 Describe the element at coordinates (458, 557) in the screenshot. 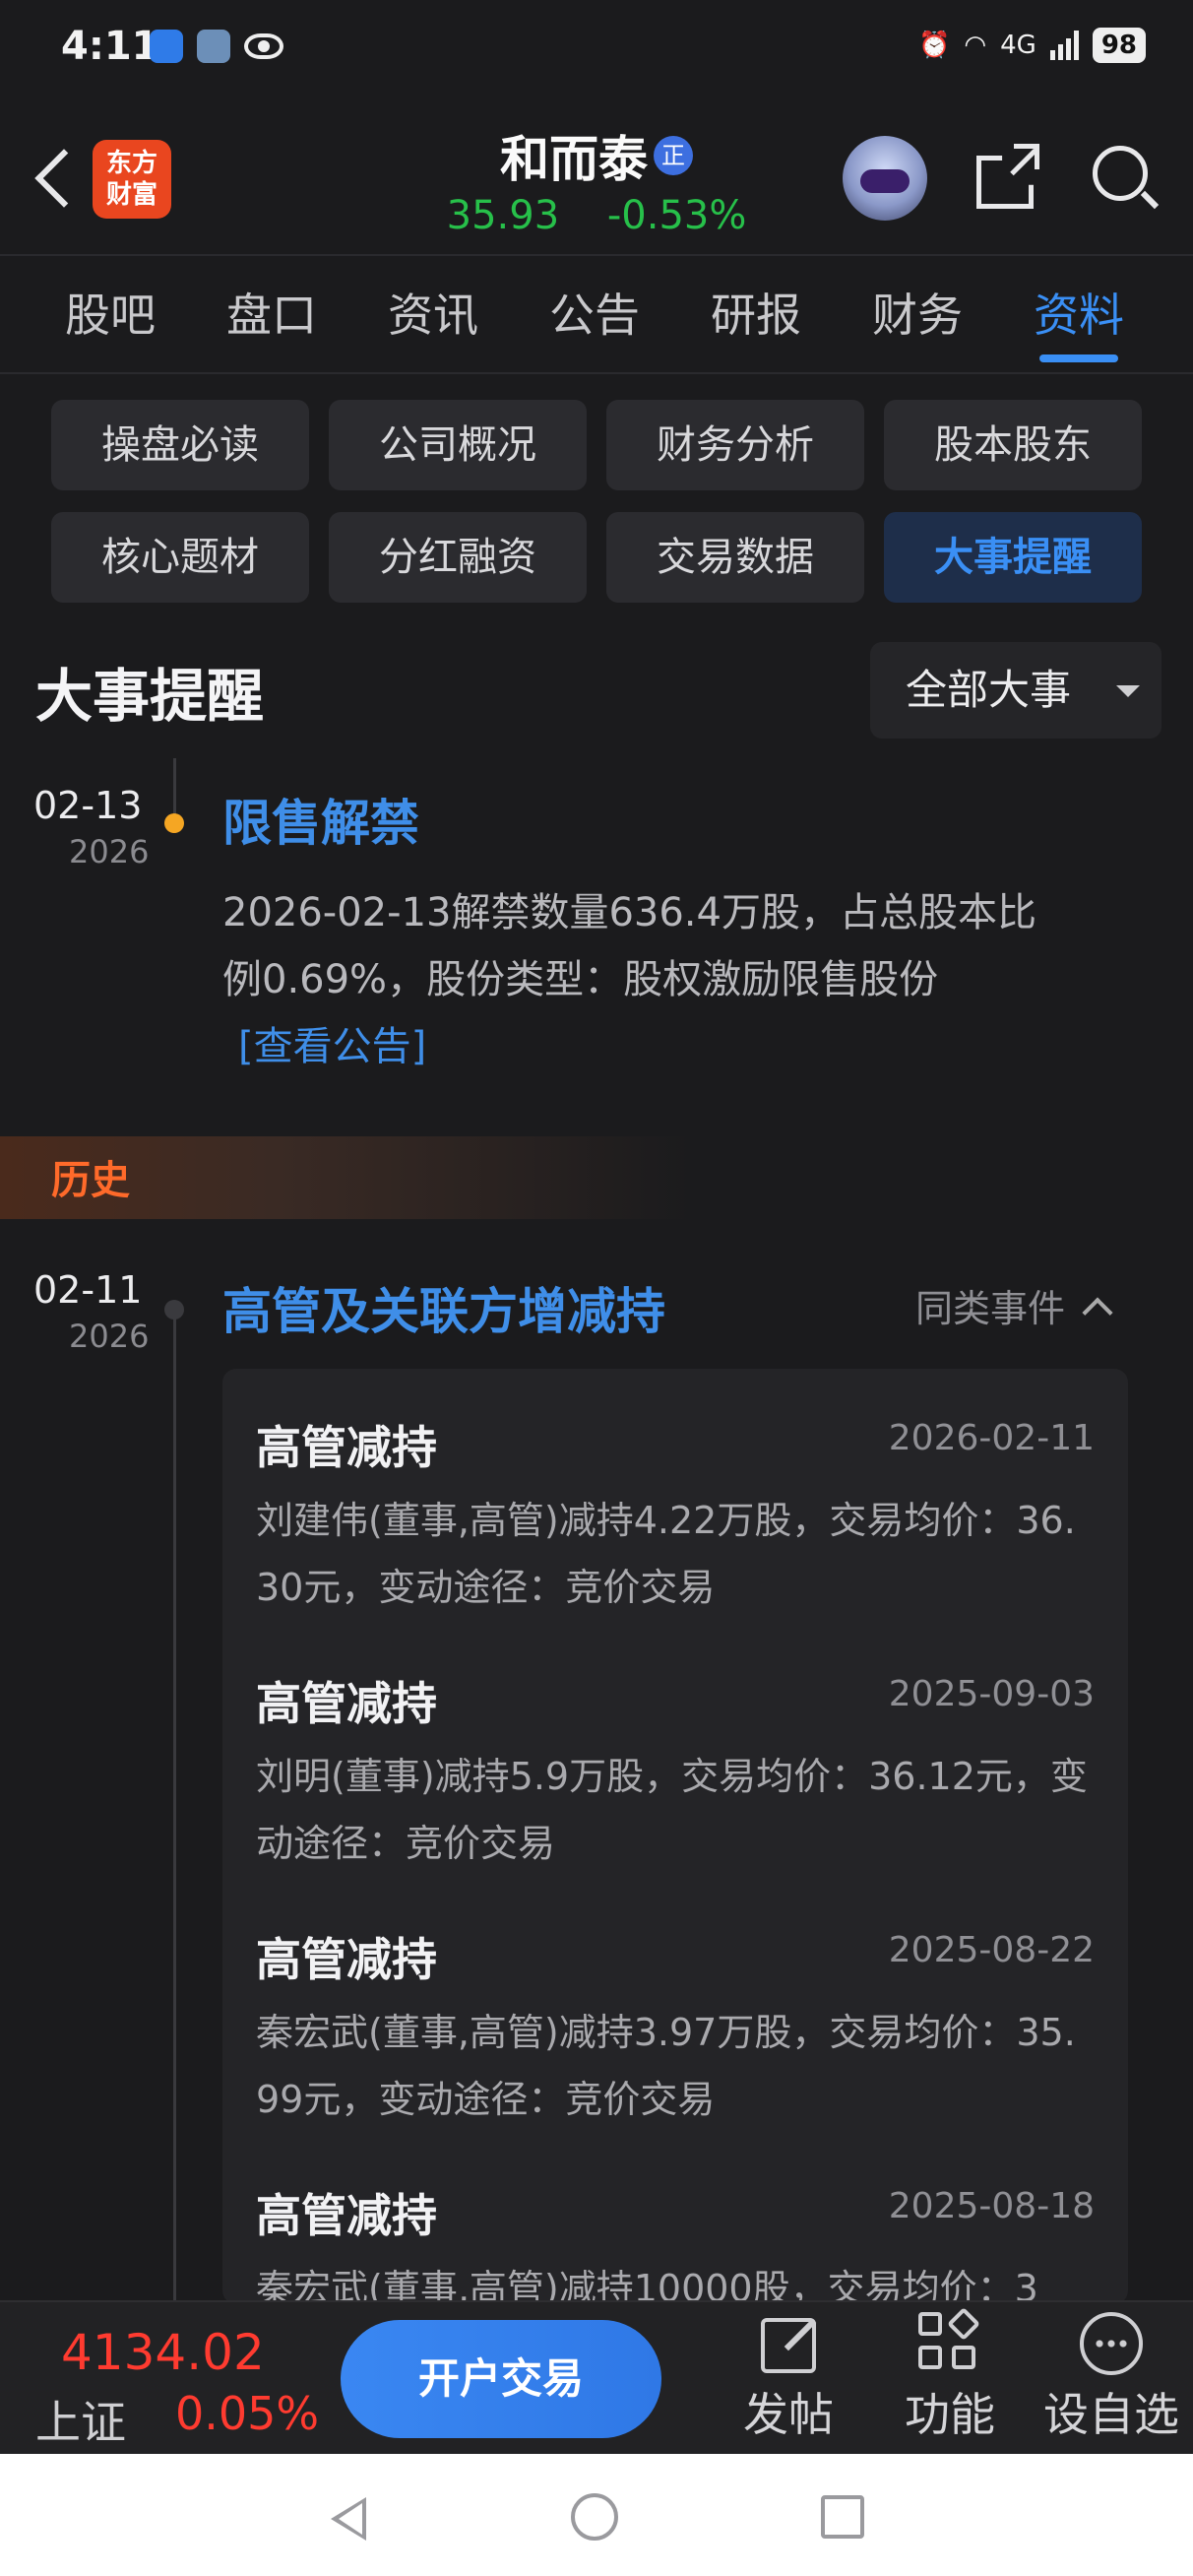

I see `chip-dividends: 分红融资` at that location.